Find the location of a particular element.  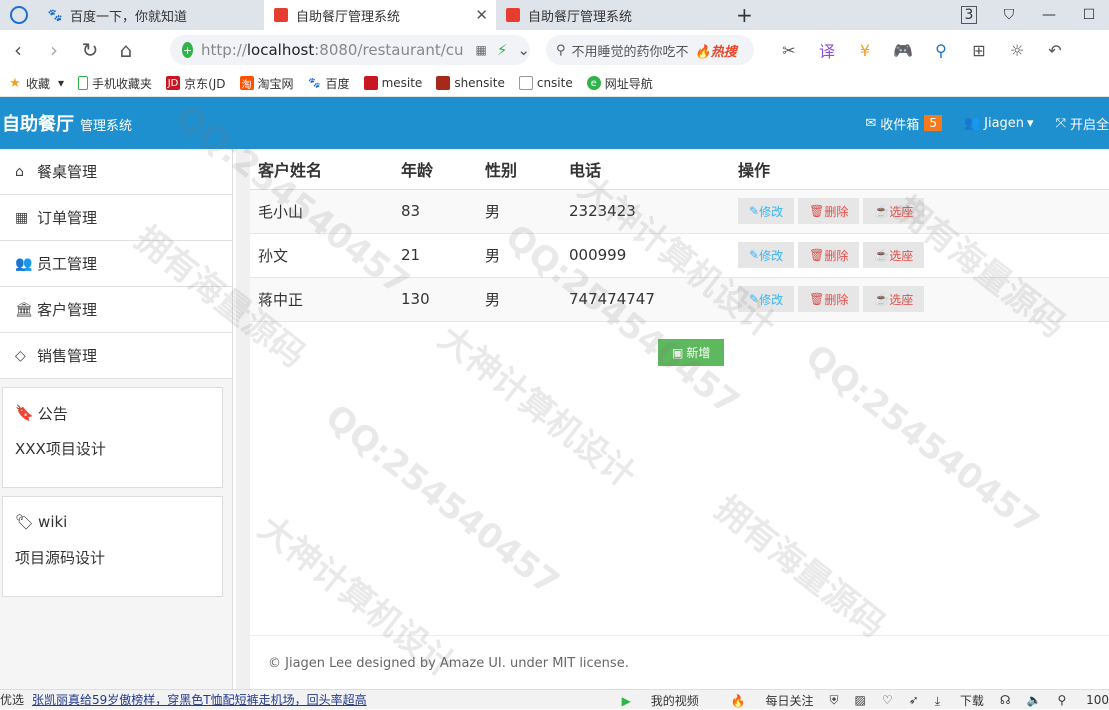

cell-phone: 2323423 is located at coordinates (645, 211).